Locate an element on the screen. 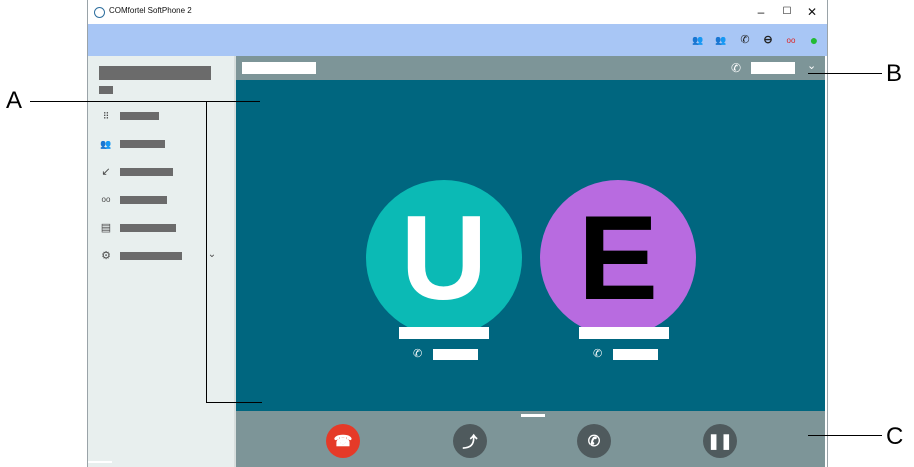  transfer-button: ⤴ is located at coordinates (470, 441).